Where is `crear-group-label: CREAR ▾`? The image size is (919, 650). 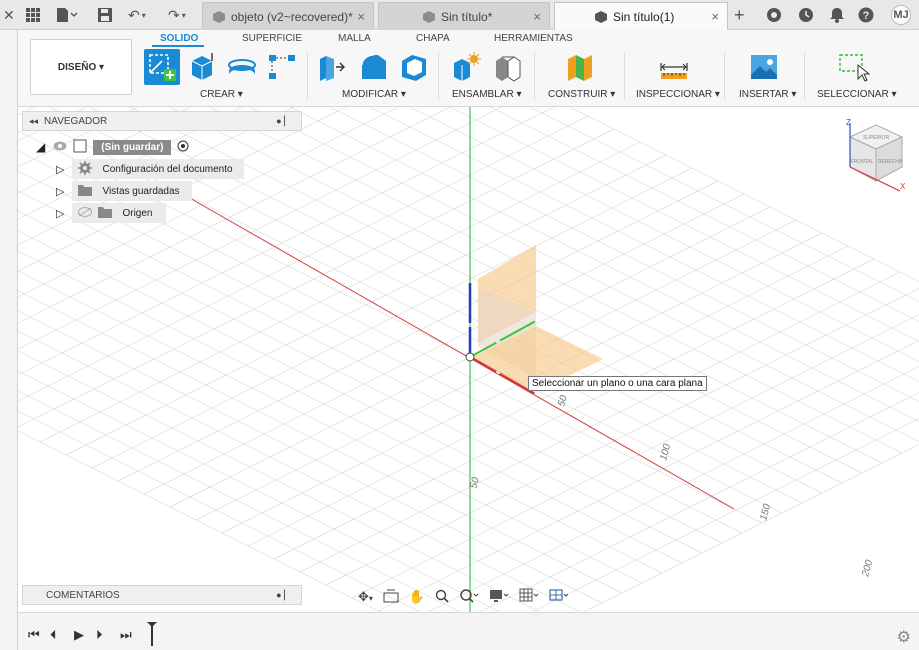 crear-group-label: CREAR ▾ is located at coordinates (221, 94).